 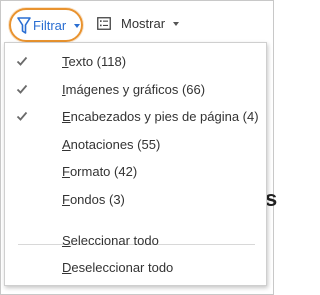 I want to click on show-button: Mostrar, so click(x=143, y=25).